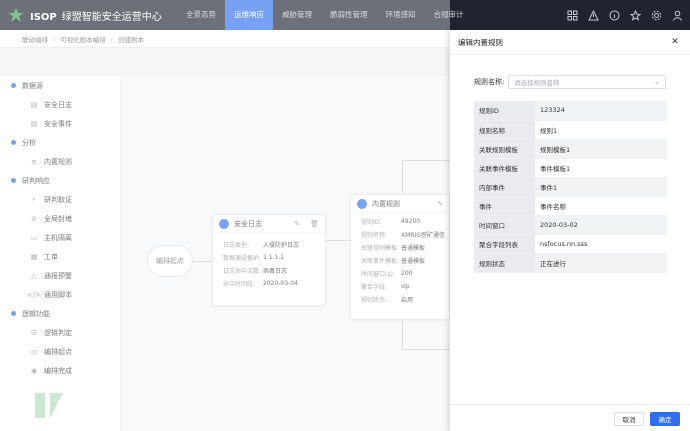 This screenshot has height=431, width=690. I want to click on detail-value: 正在进行, so click(601, 263).